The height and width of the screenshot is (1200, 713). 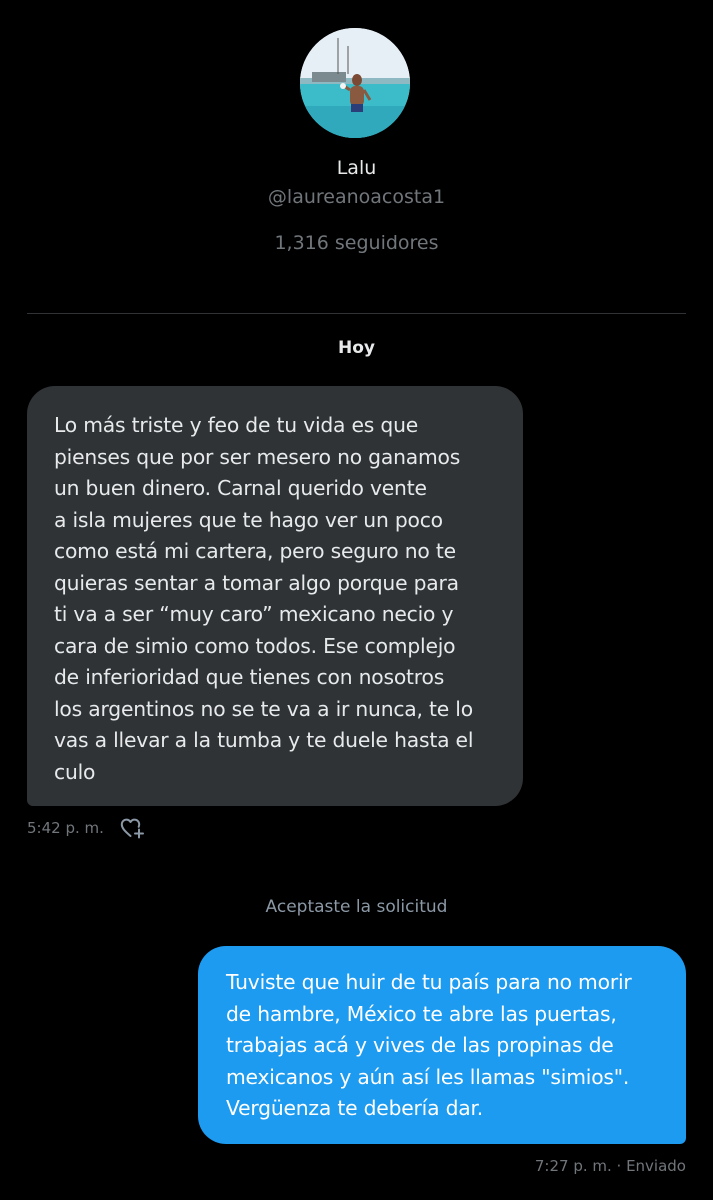 What do you see at coordinates (610, 1166) in the screenshot?
I see `sent-message-status: 7:27 p. m. · Enviado` at bounding box center [610, 1166].